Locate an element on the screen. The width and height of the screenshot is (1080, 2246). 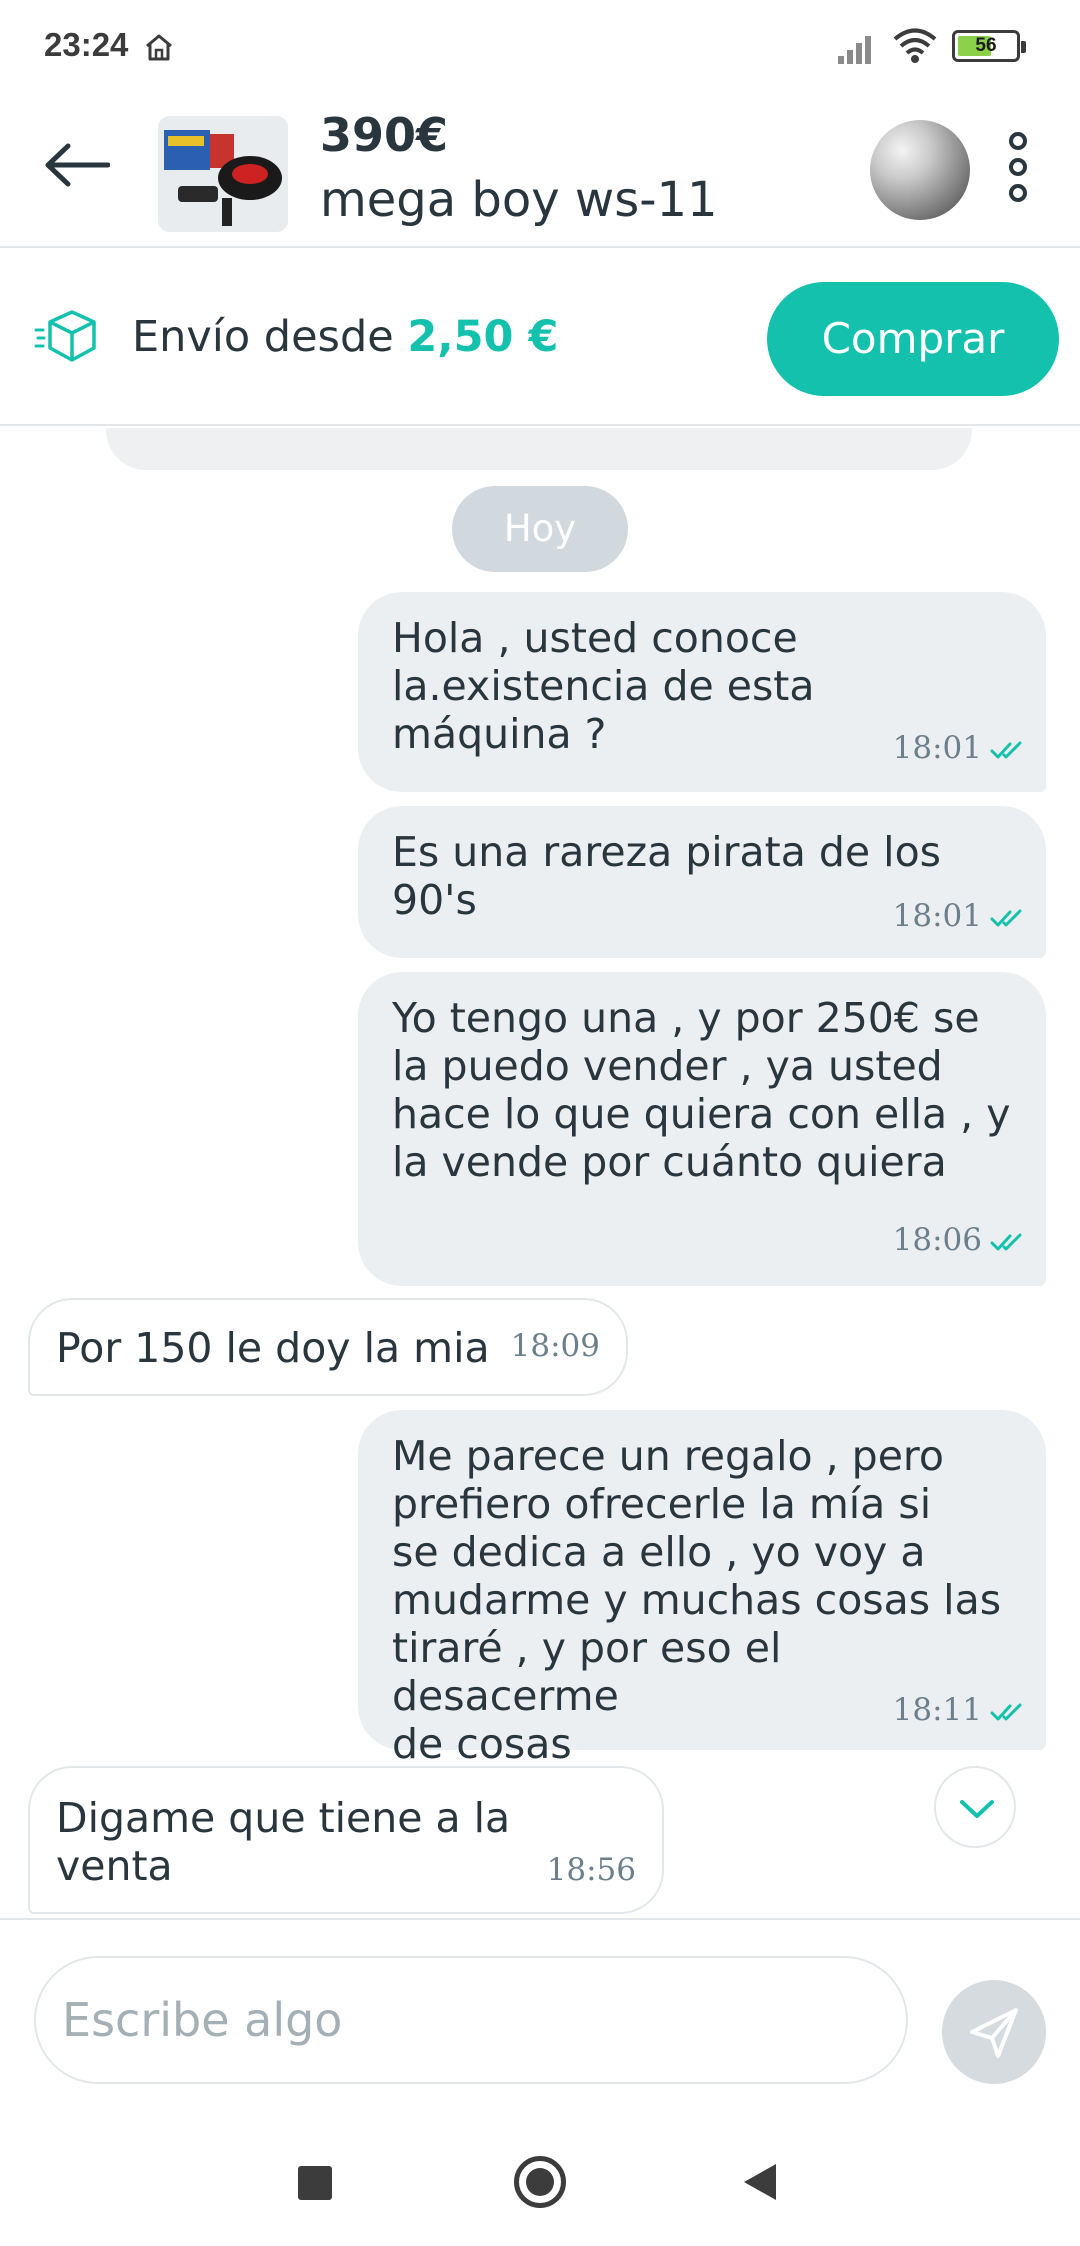
message-bubble-incoming: Digame que tiene a la venta 18:56 is located at coordinates (346, 1840).